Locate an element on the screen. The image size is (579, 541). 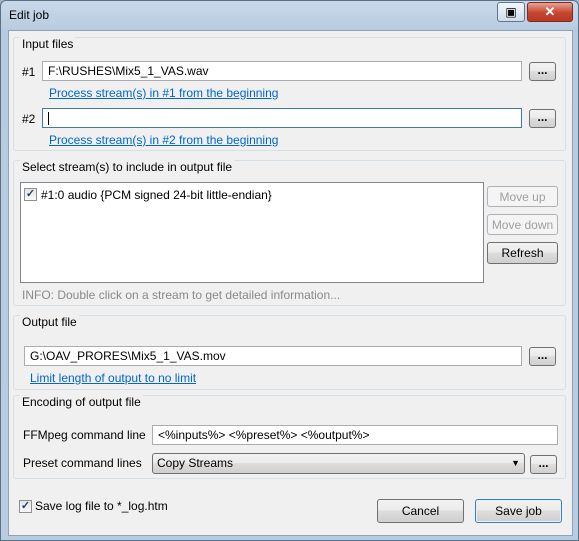
save-log-checkbox: ✓ is located at coordinates (25, 506).